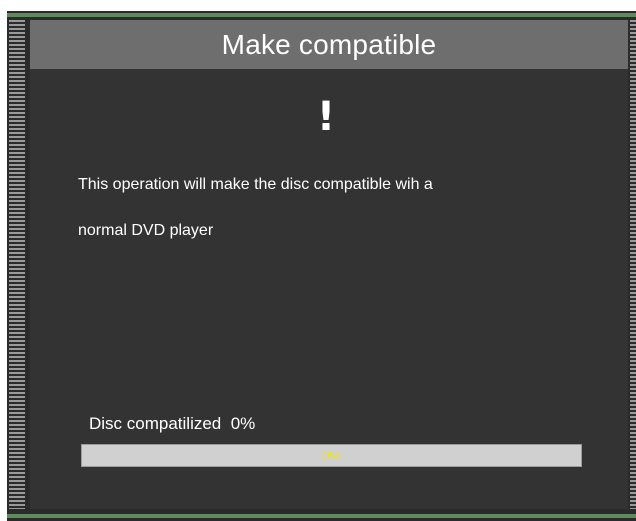 The width and height of the screenshot is (636, 521). Describe the element at coordinates (146, 230) in the screenshot. I see `message-line-2: normal DVD player` at that location.